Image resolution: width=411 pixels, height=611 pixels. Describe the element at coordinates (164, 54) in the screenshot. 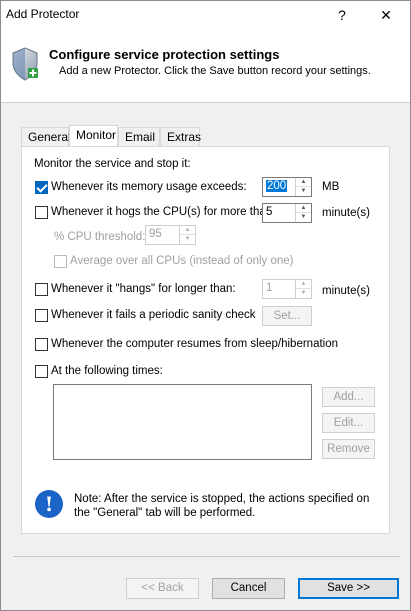

I see `header-title: Configure service protection settings` at that location.